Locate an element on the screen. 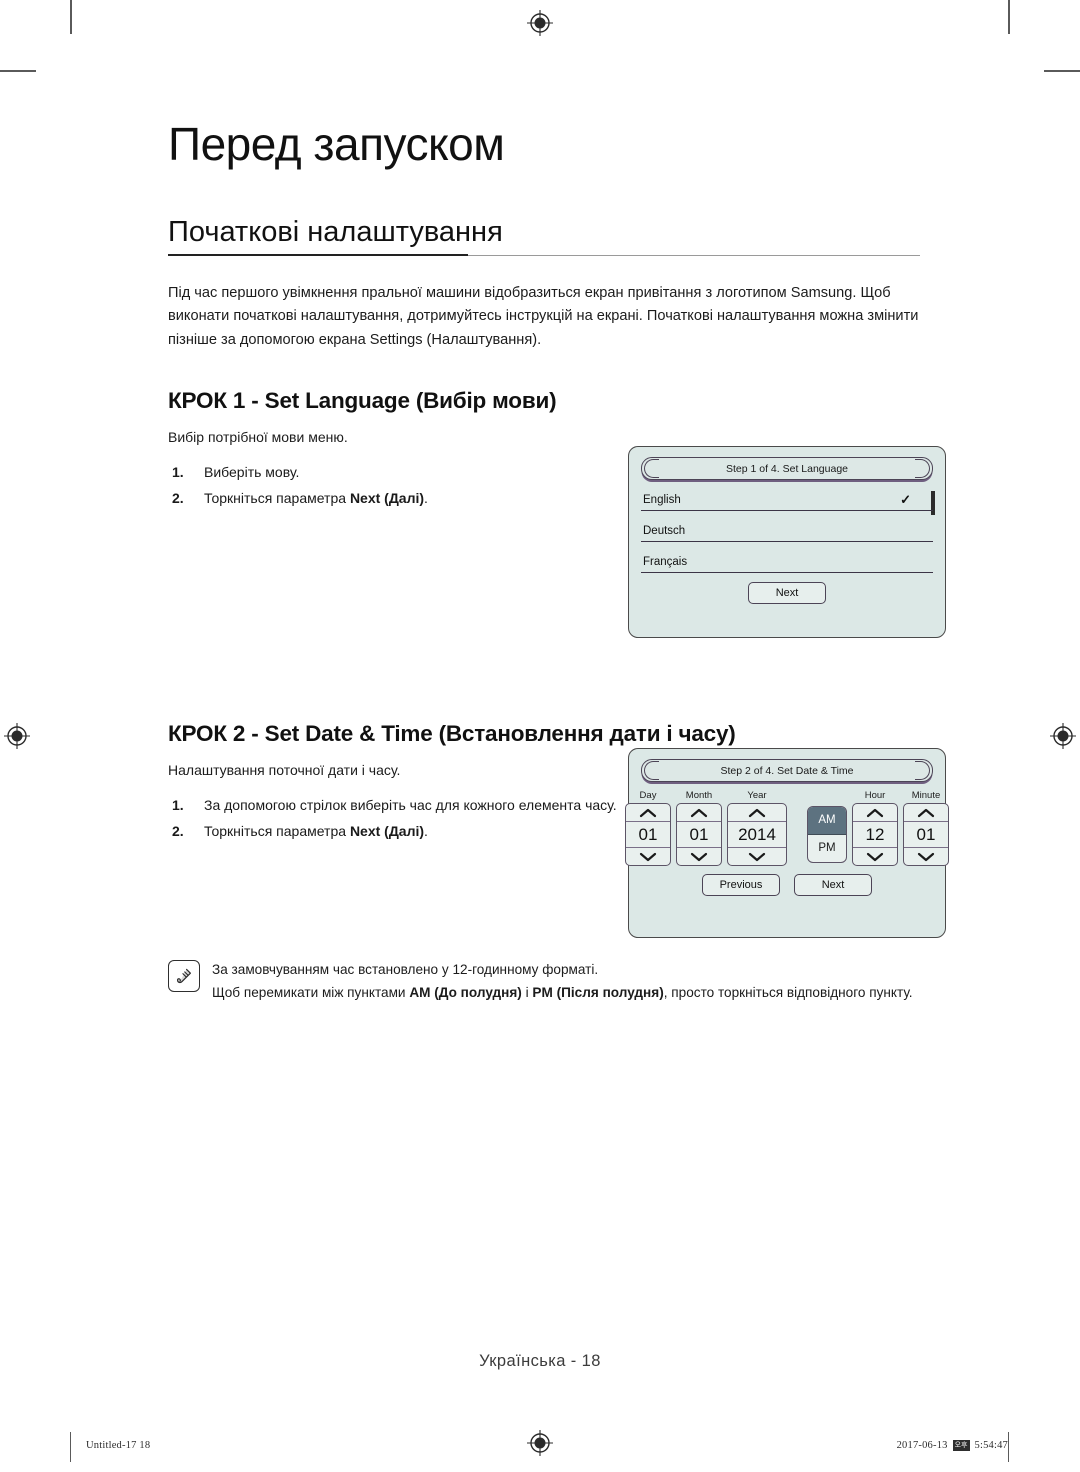 This screenshot has height=1472, width=1080. note-icon is located at coordinates (184, 976).